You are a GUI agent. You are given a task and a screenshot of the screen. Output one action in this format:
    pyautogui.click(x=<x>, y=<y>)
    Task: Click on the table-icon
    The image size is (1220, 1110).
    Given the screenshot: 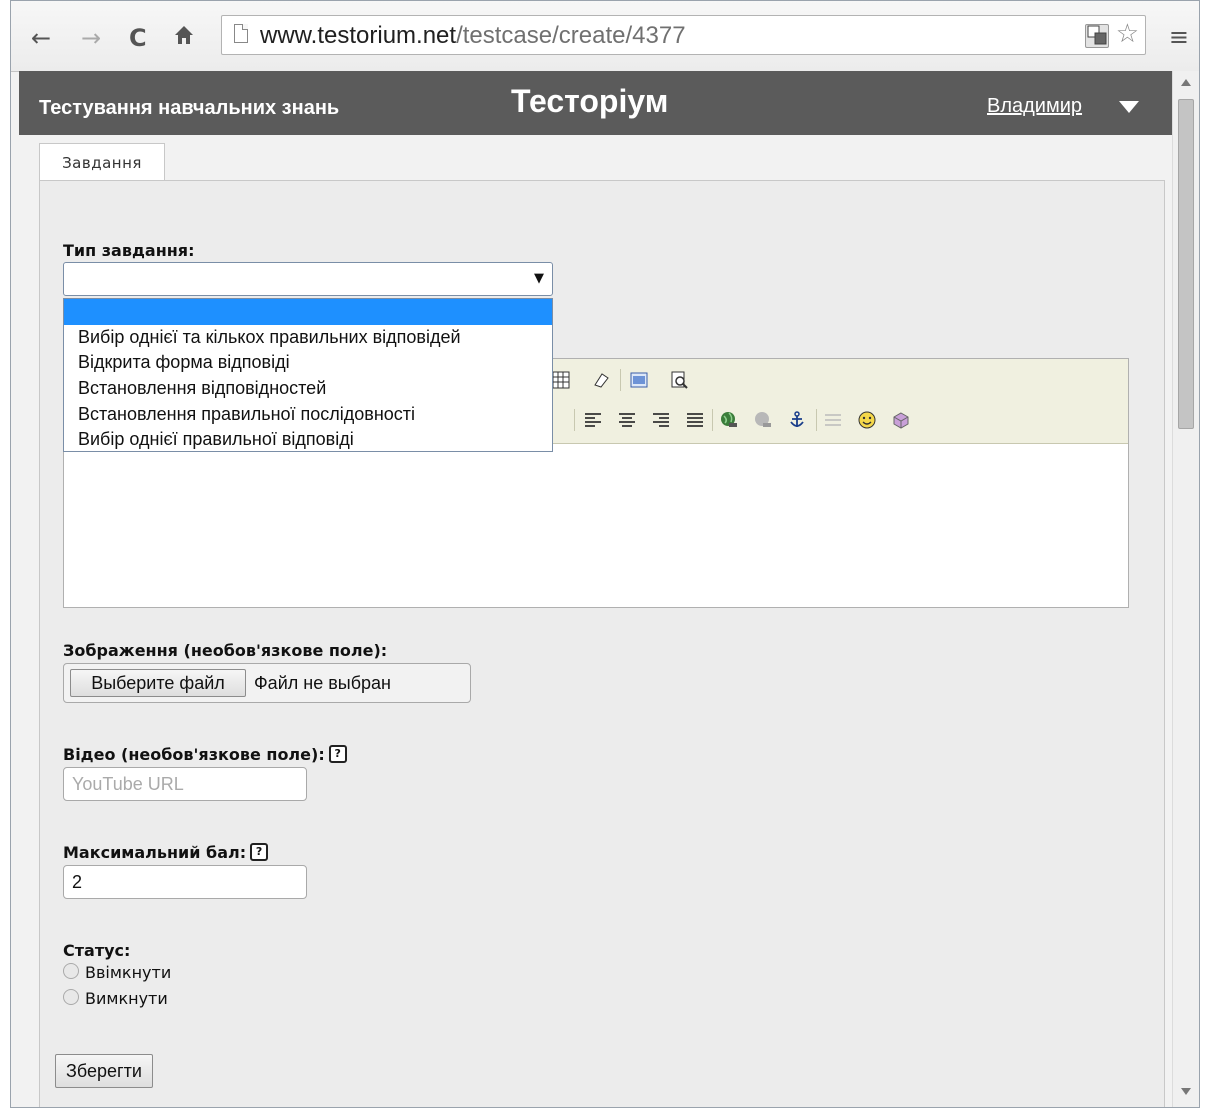 What is the action you would take?
    pyautogui.click(x=561, y=380)
    